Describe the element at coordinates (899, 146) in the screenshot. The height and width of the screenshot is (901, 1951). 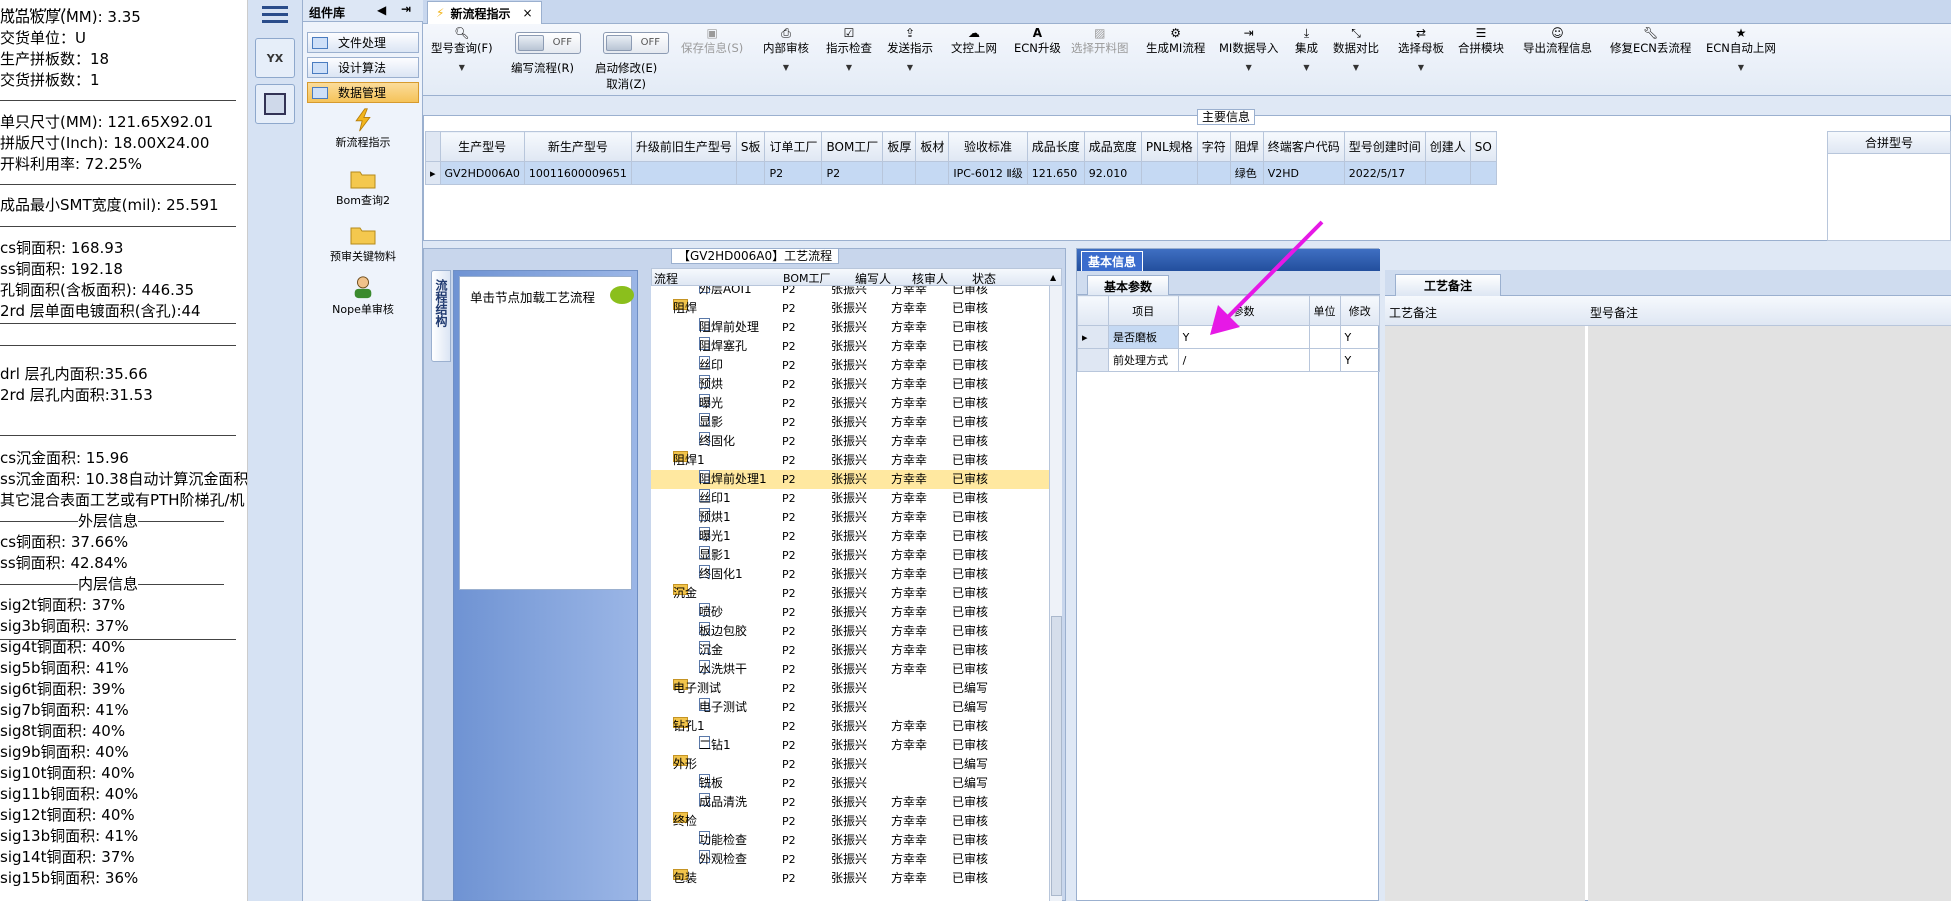
I see `main-col-header: 板厚` at that location.